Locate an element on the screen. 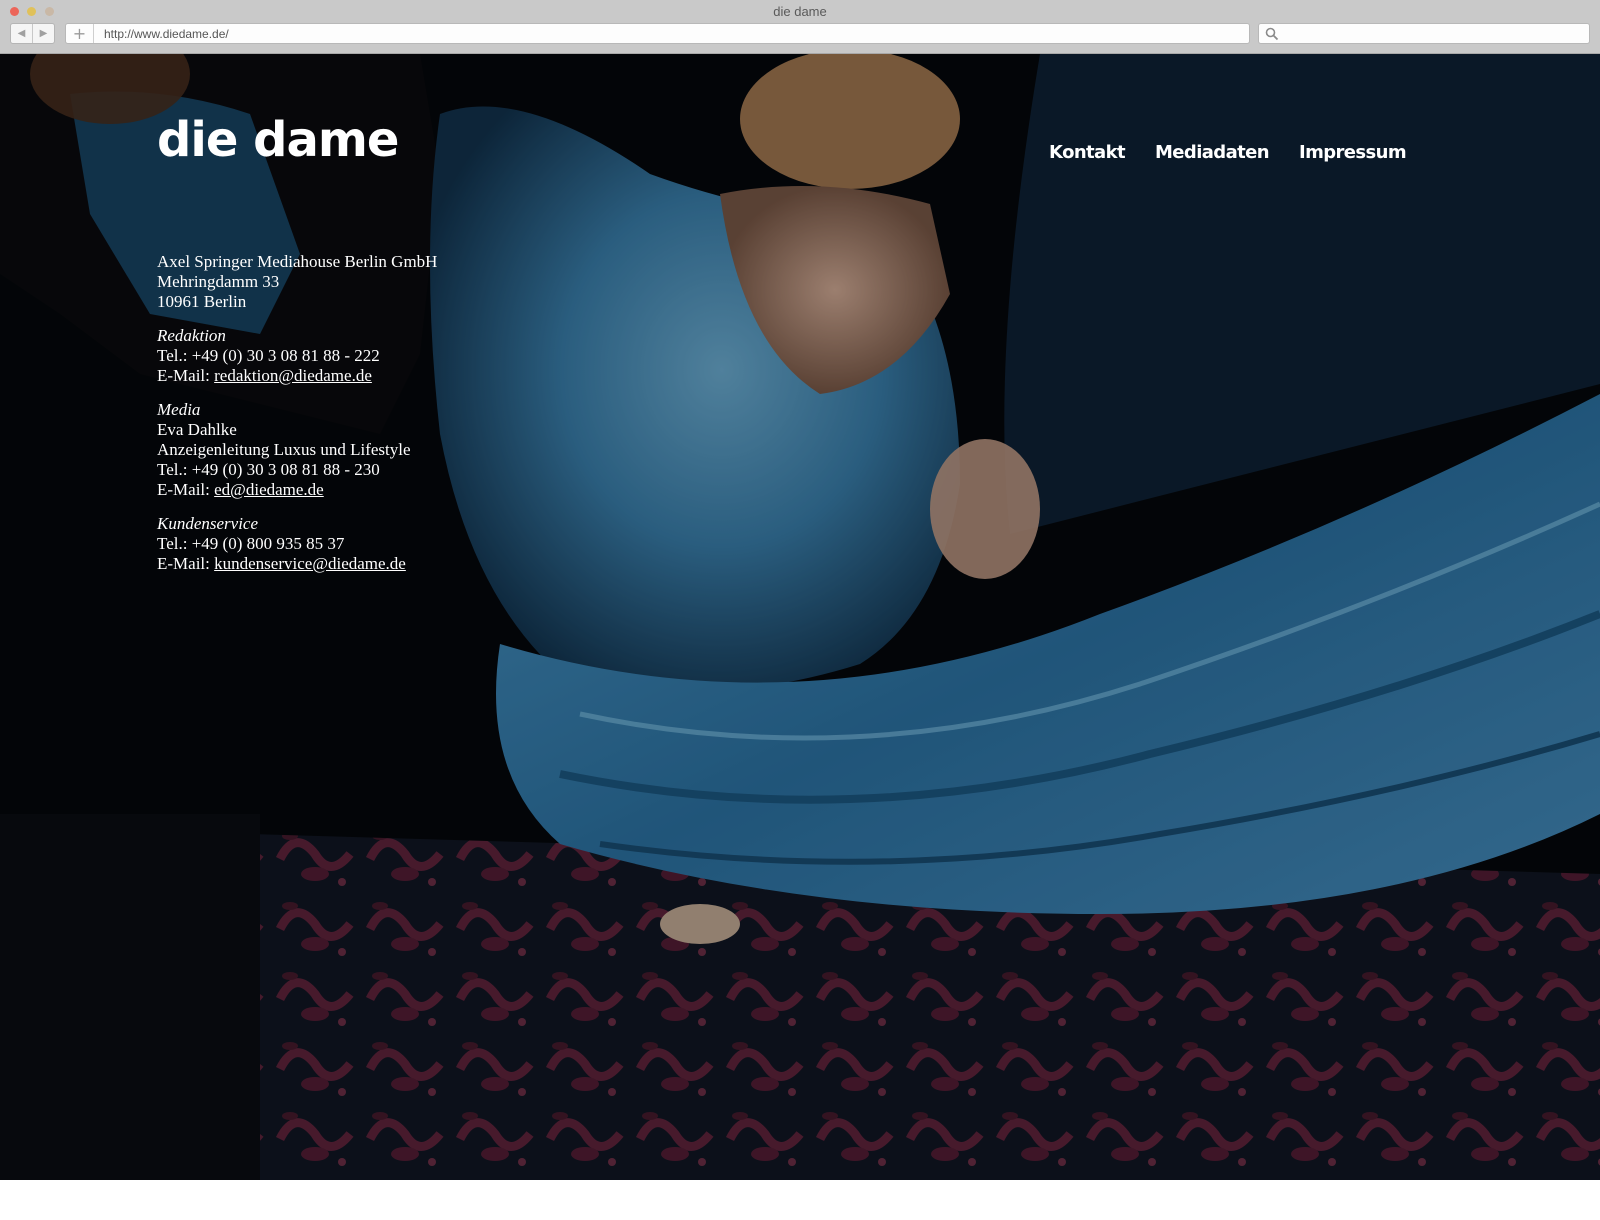  media-email-line: E-Mail: ed@diedame.de is located at coordinates (297, 490).